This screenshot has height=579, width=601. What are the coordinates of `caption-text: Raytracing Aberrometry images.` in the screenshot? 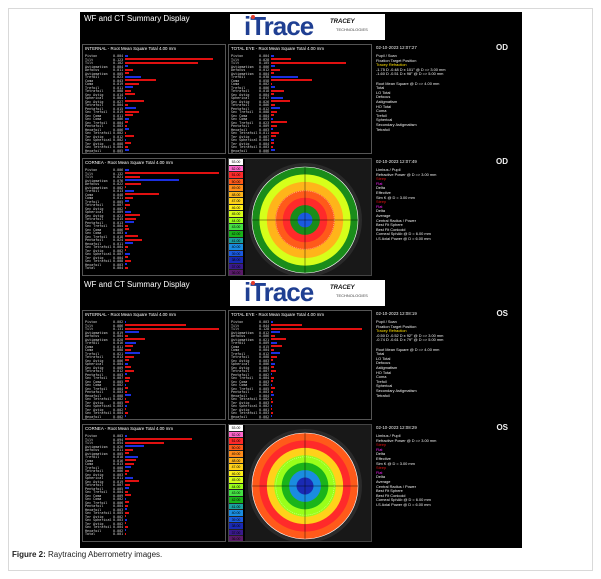 It's located at (104, 554).